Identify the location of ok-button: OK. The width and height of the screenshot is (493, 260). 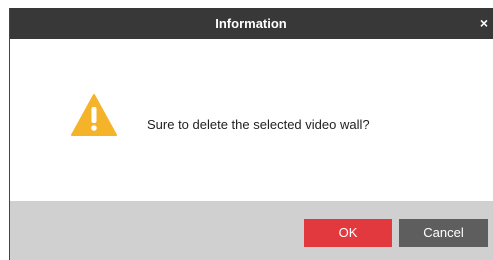
(348, 233).